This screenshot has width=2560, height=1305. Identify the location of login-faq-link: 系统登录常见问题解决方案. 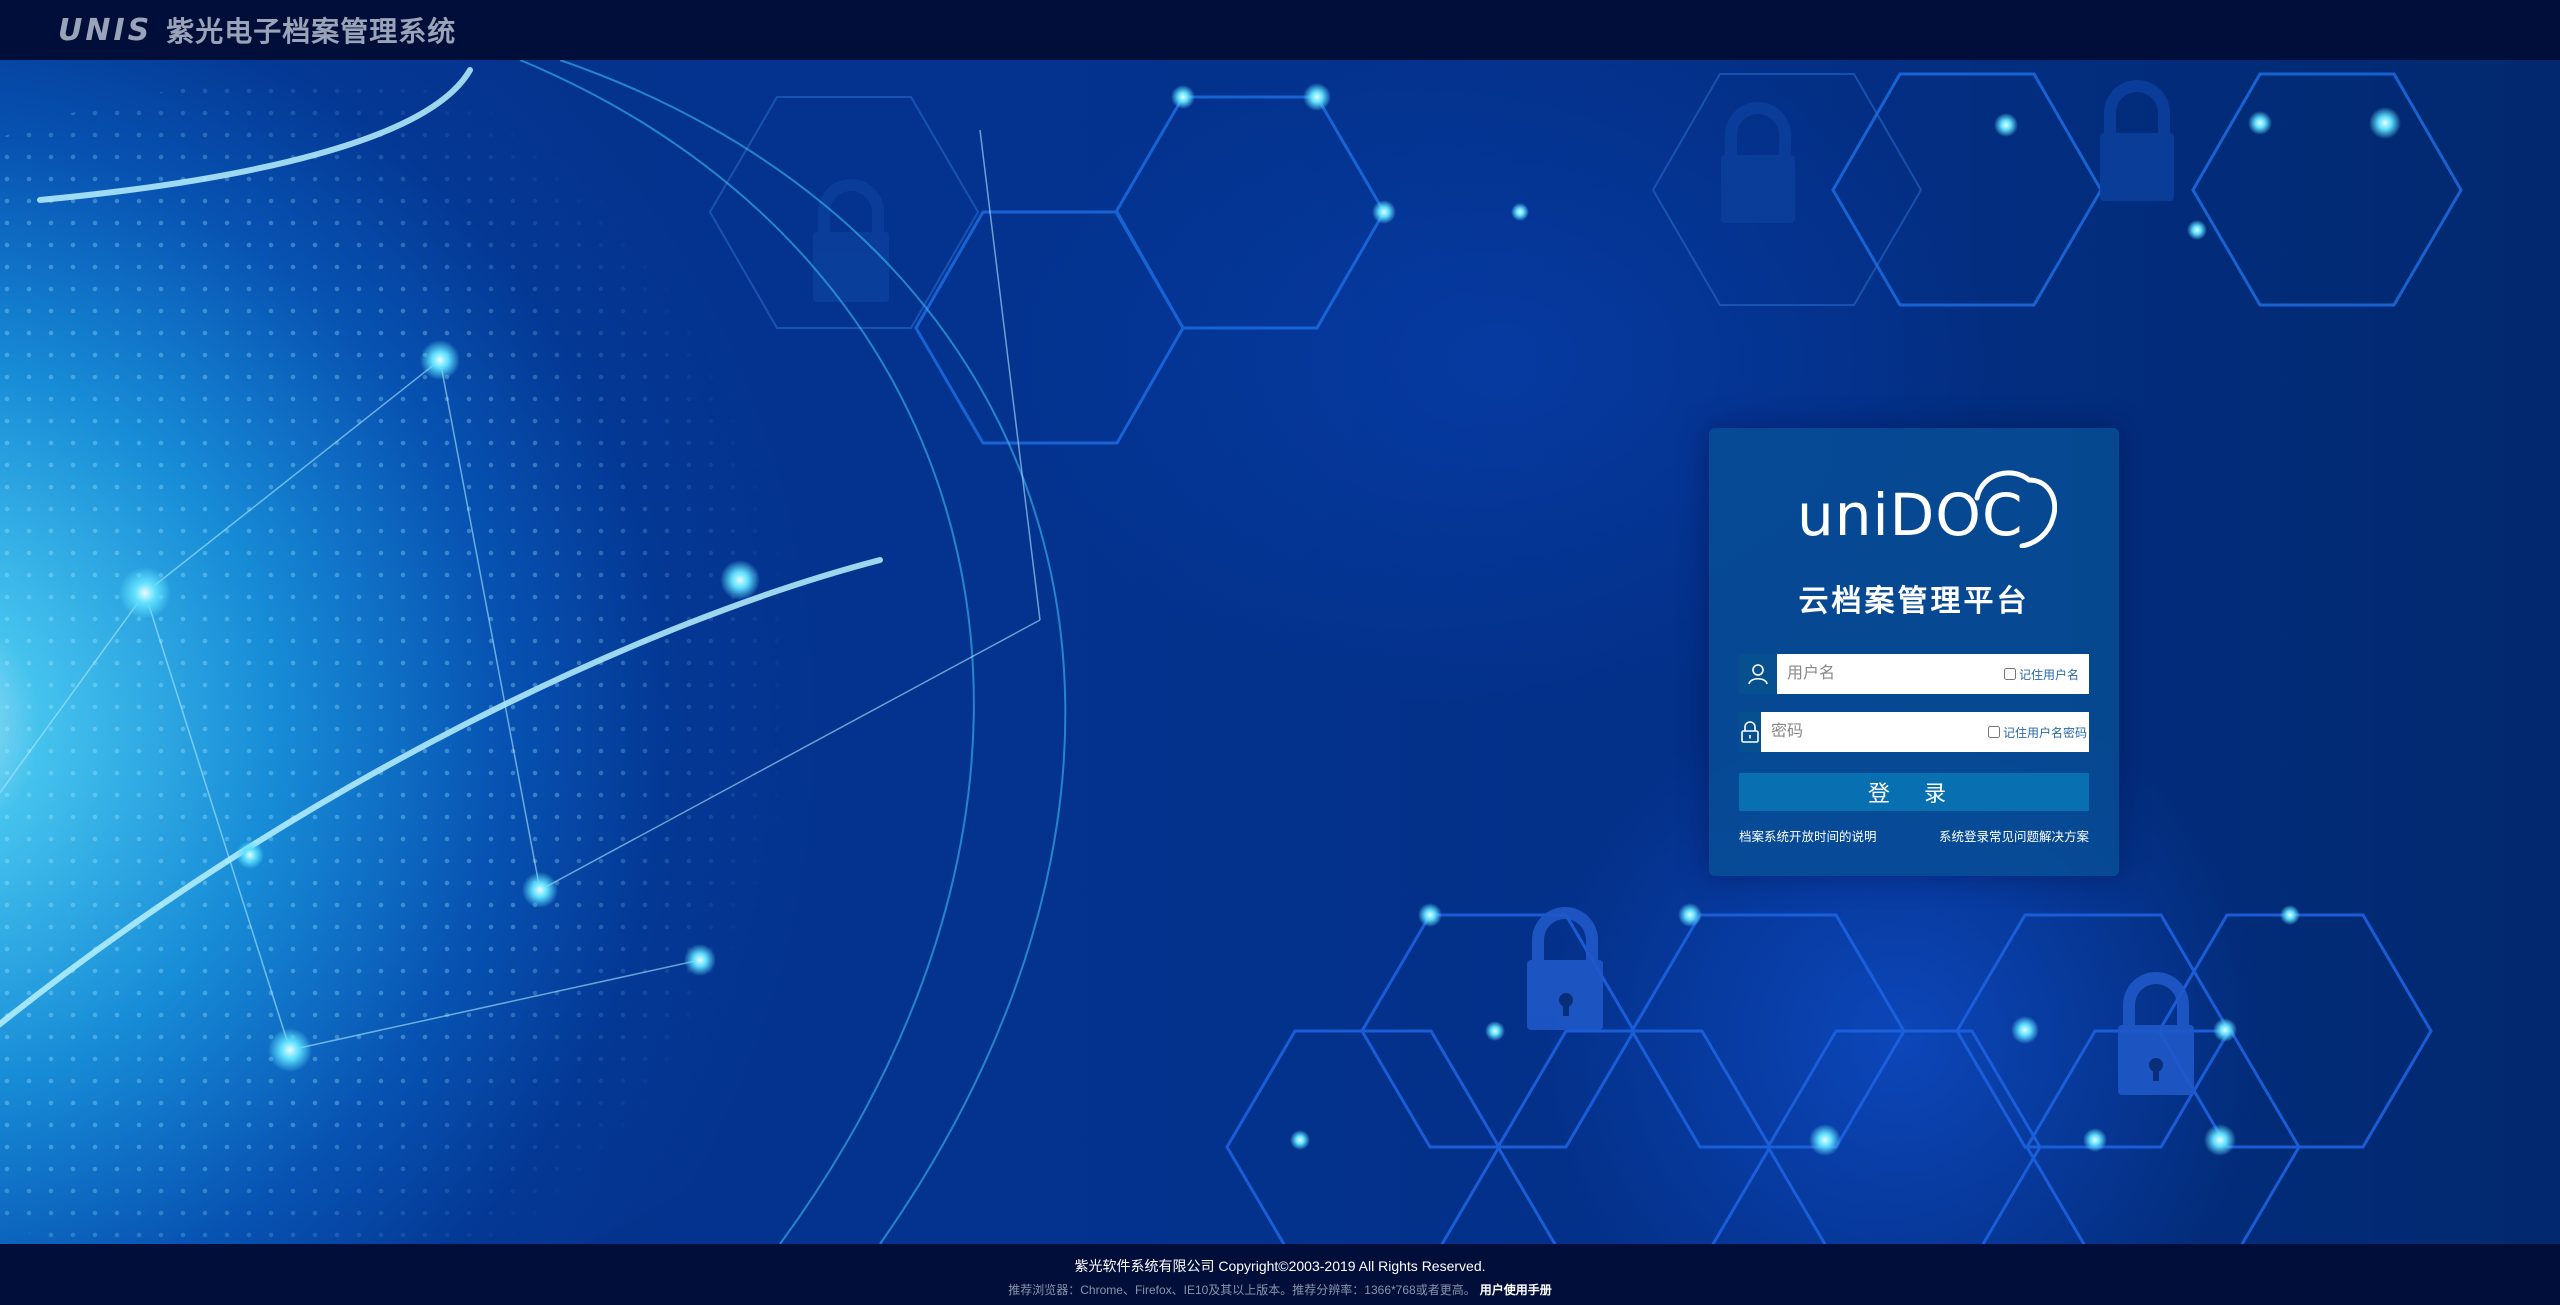
(2014, 835).